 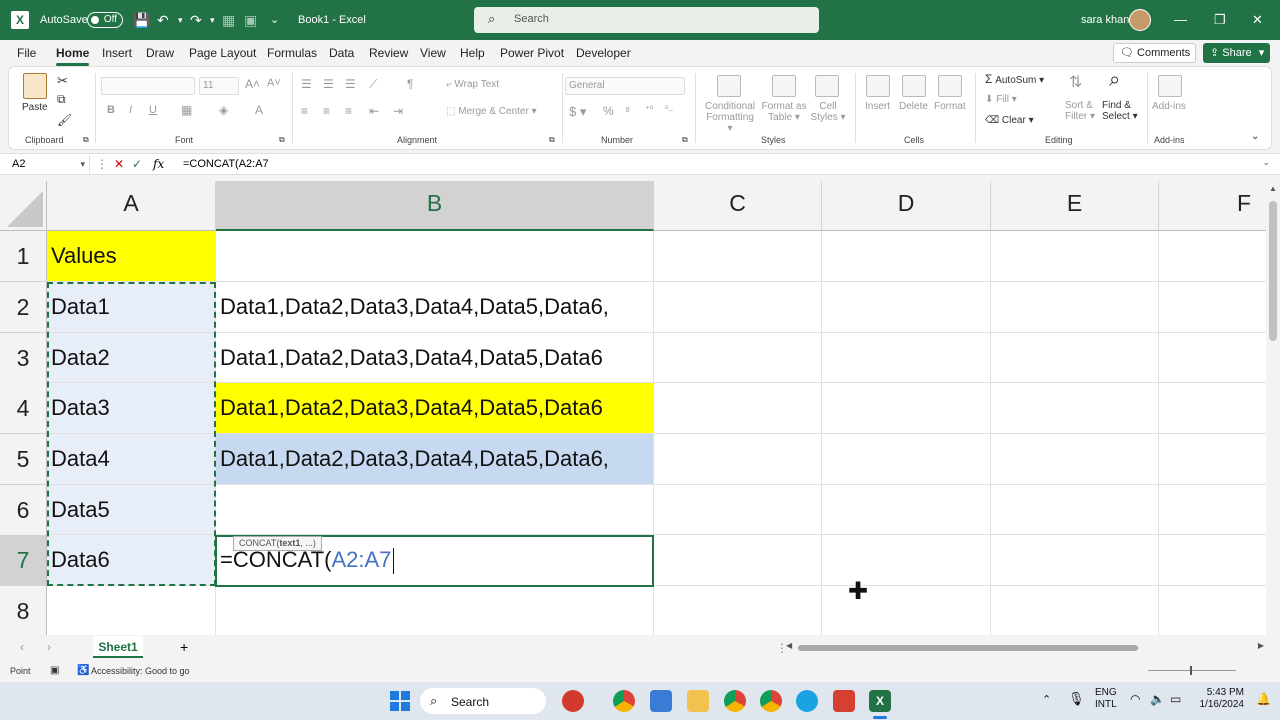 What do you see at coordinates (400, 701) in the screenshot?
I see `windows-start-icon` at bounding box center [400, 701].